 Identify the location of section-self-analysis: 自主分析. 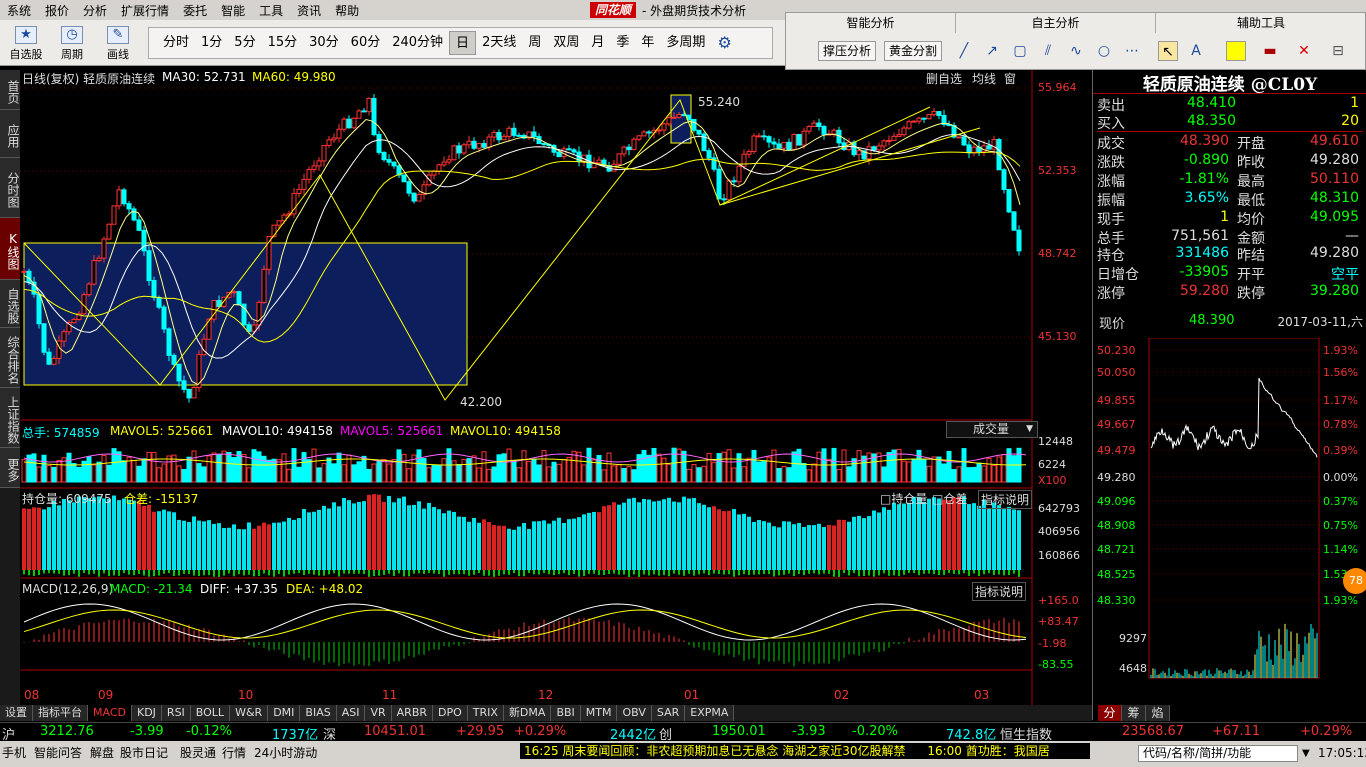
(1056, 23).